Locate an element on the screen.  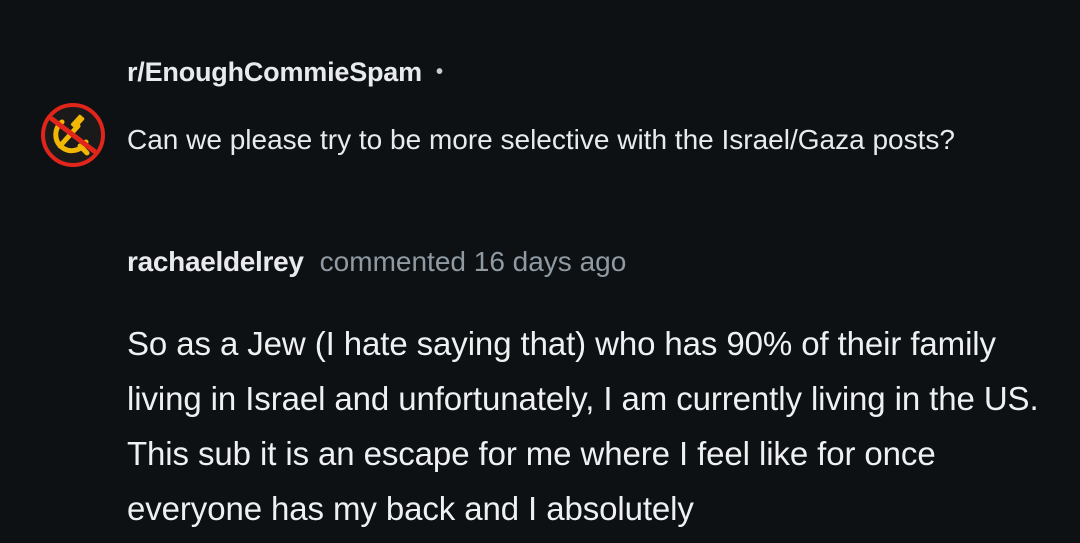
crossed-out-hammer-and-sickle-icon is located at coordinates (73, 135).